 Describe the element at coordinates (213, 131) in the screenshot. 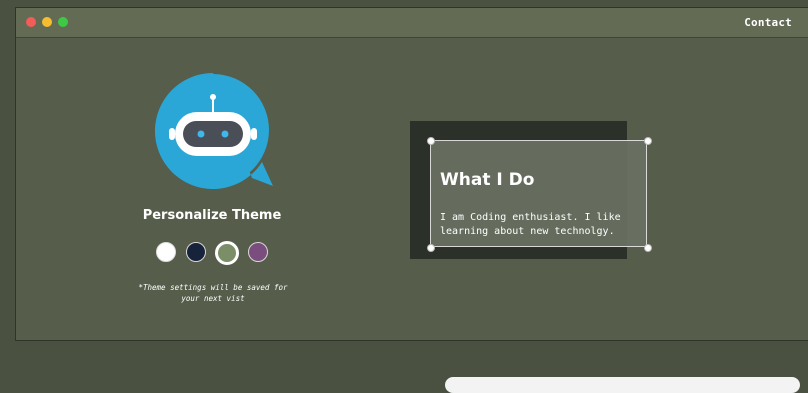

I see `robot-chat-bubble-icon` at that location.